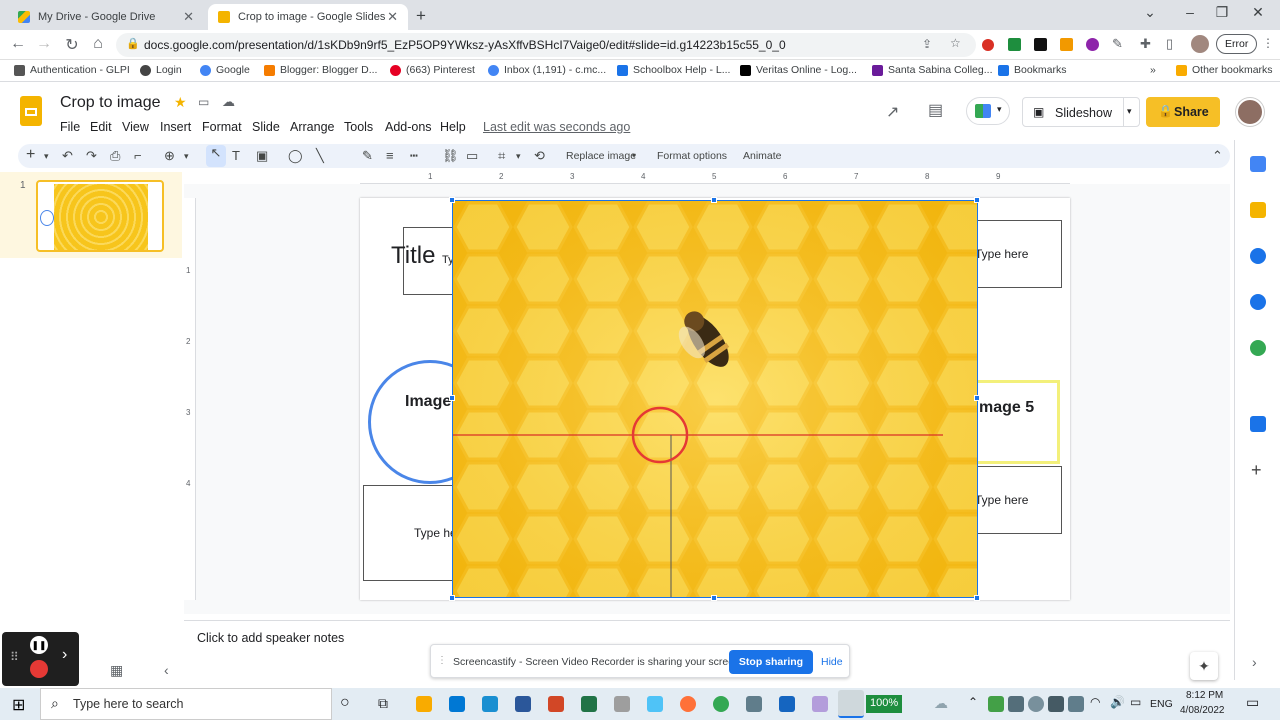  Describe the element at coordinates (490, 704) in the screenshot. I see `app-l-icon` at that location.